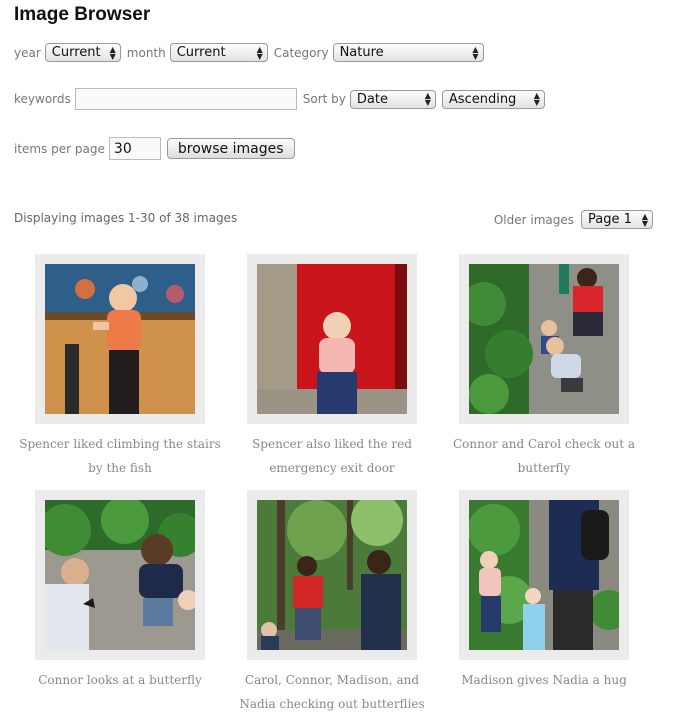  I want to click on keywords-label: keywords, so click(42, 99).